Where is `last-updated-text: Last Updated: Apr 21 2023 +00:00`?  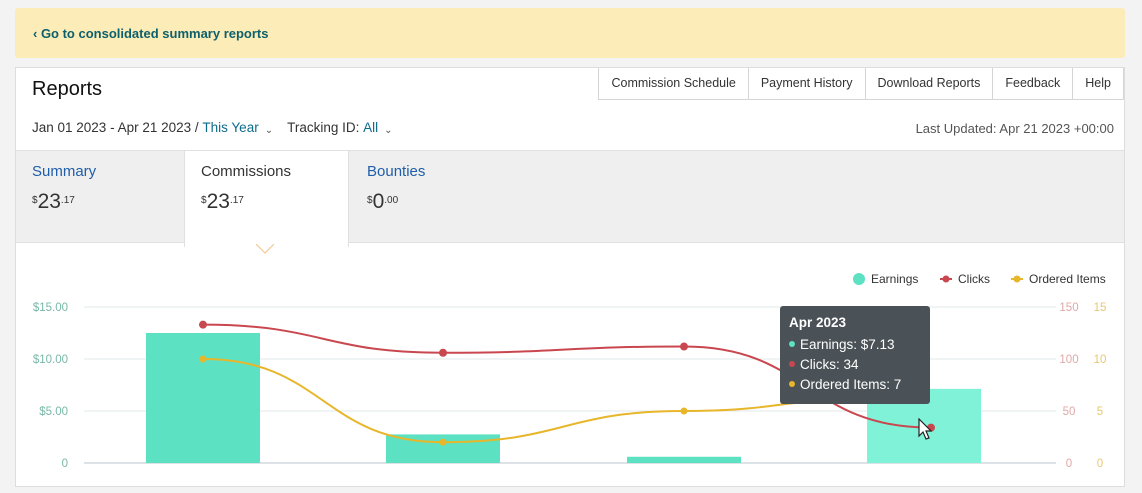 last-updated-text: Last Updated: Apr 21 2023 +00:00 is located at coordinates (1014, 128).